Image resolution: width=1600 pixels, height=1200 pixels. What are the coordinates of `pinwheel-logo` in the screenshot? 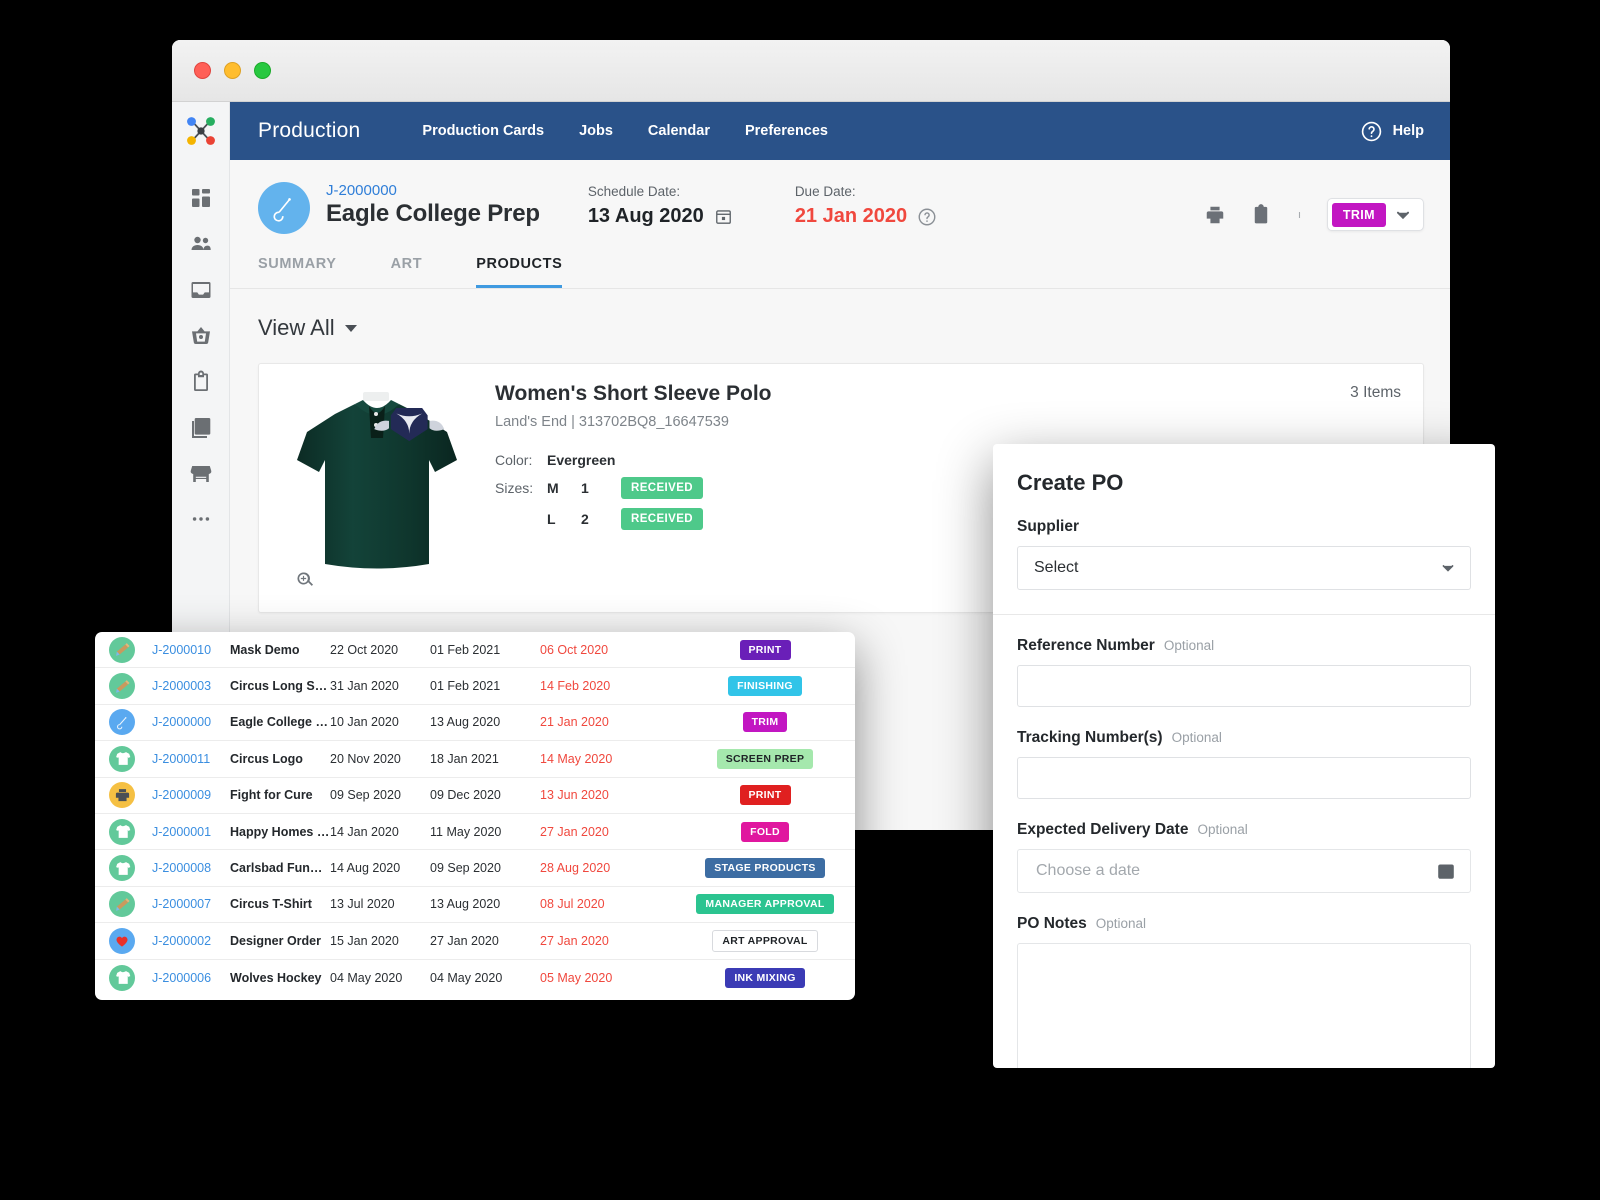 It's located at (200, 131).